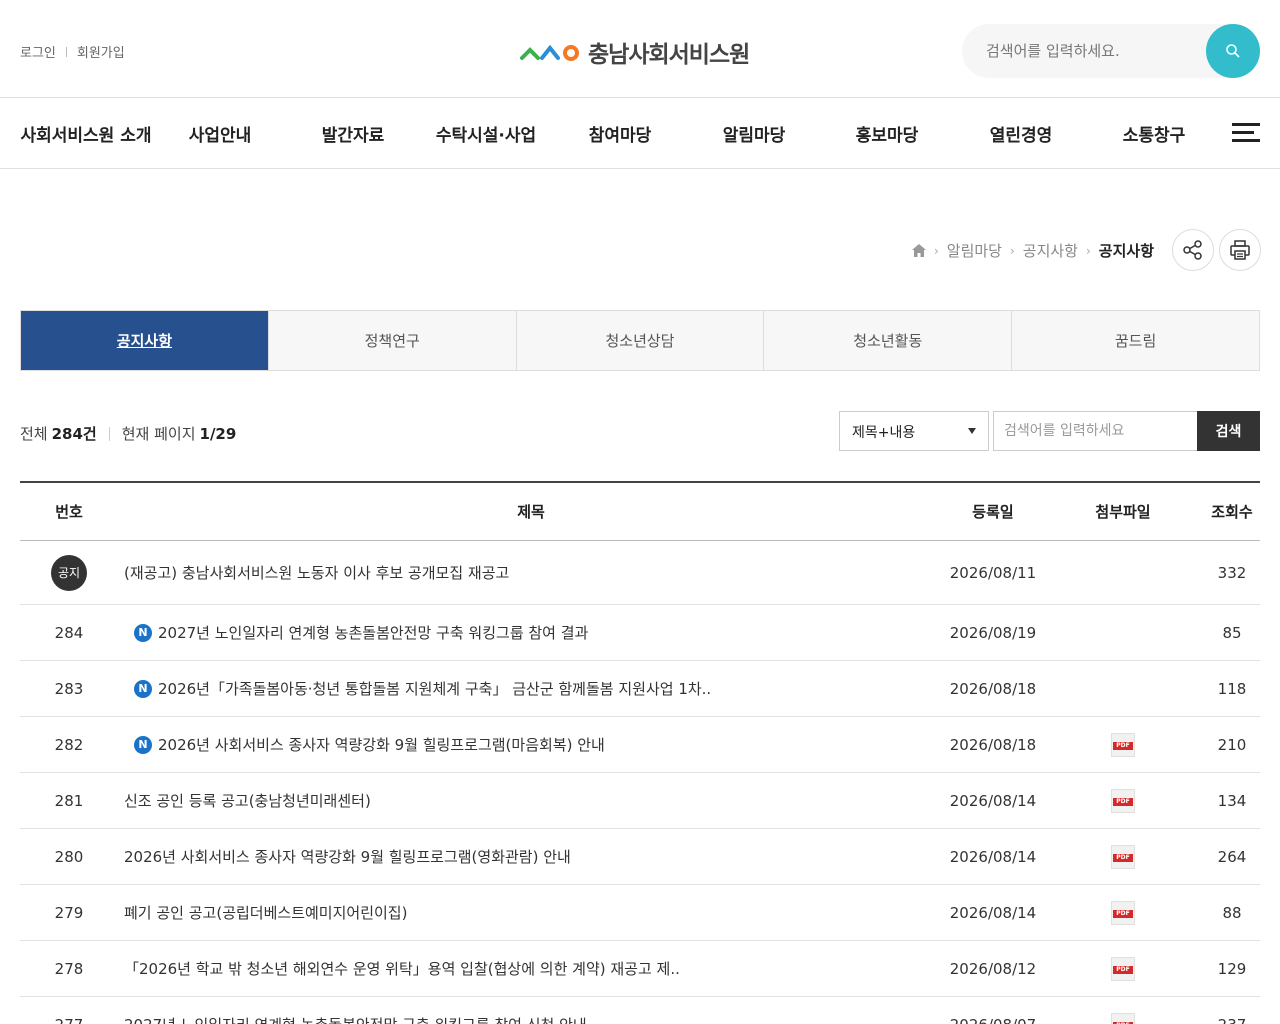  Describe the element at coordinates (1232, 632) in the screenshot. I see `row-views: 85` at that location.